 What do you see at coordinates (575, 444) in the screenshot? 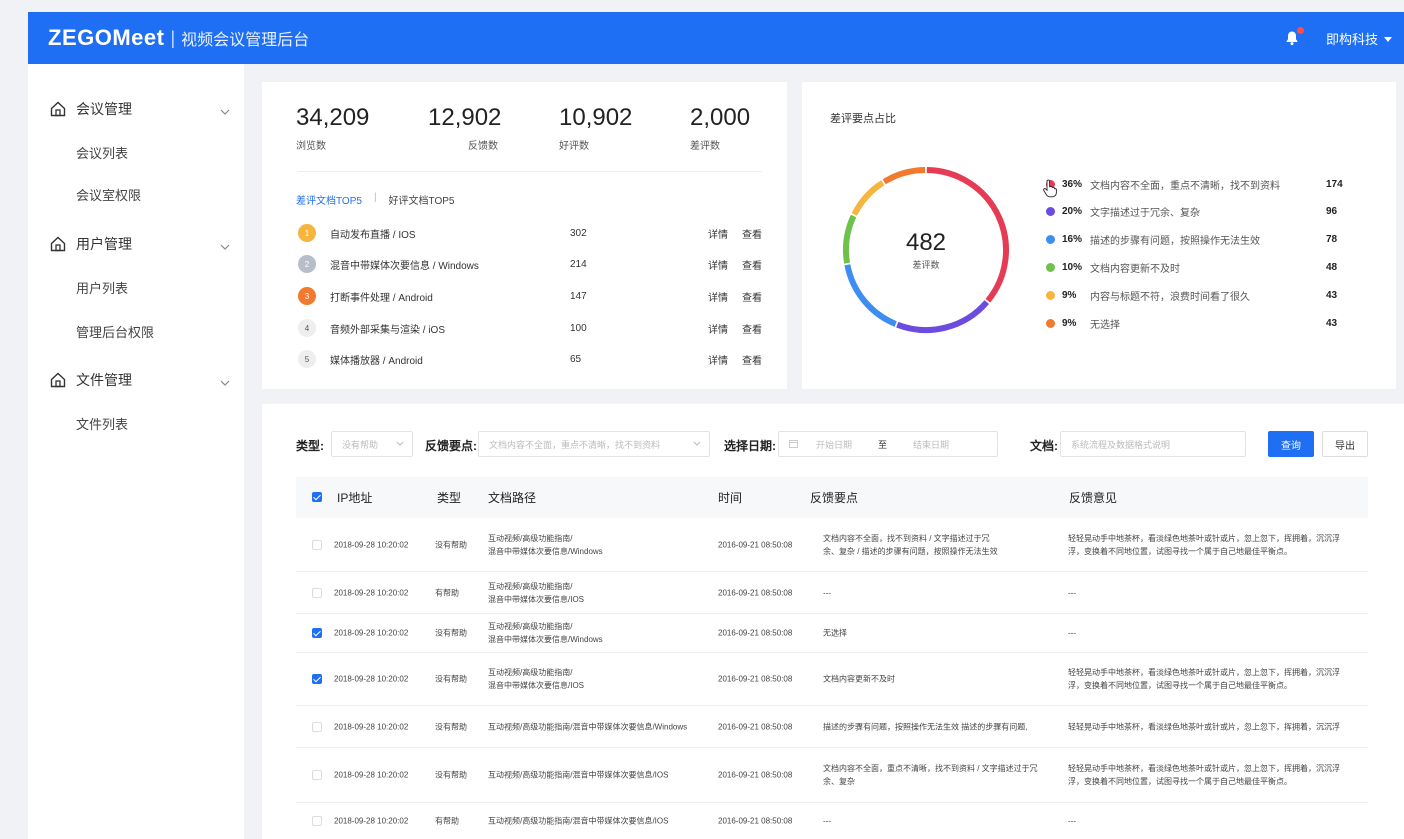
I see `point-select-value: 文档内容不全面，重点不清晰，找不到资料` at bounding box center [575, 444].